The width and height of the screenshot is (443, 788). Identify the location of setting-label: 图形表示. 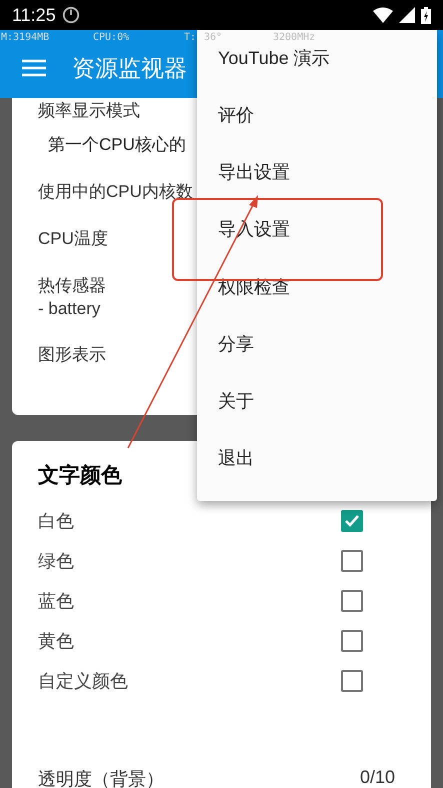
(72, 355).